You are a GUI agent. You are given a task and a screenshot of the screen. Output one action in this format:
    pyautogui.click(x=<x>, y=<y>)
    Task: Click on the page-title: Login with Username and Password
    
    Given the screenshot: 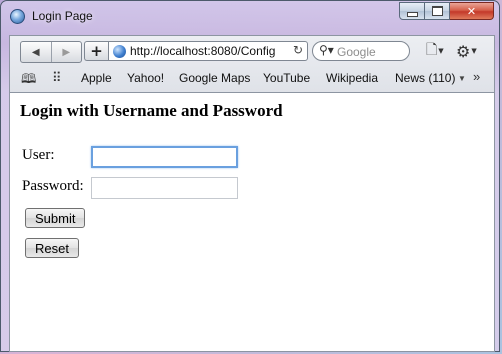 What is the action you would take?
    pyautogui.click(x=151, y=110)
    